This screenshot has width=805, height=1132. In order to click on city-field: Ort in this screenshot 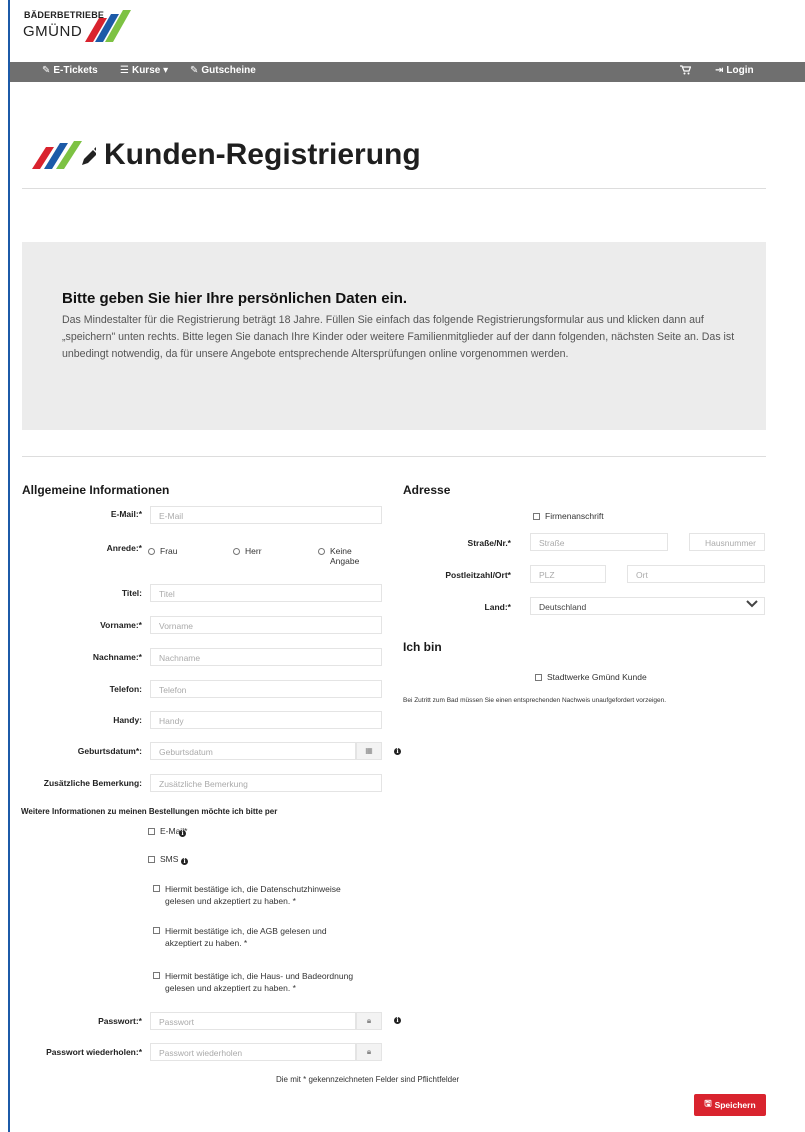, I will do `click(696, 574)`.